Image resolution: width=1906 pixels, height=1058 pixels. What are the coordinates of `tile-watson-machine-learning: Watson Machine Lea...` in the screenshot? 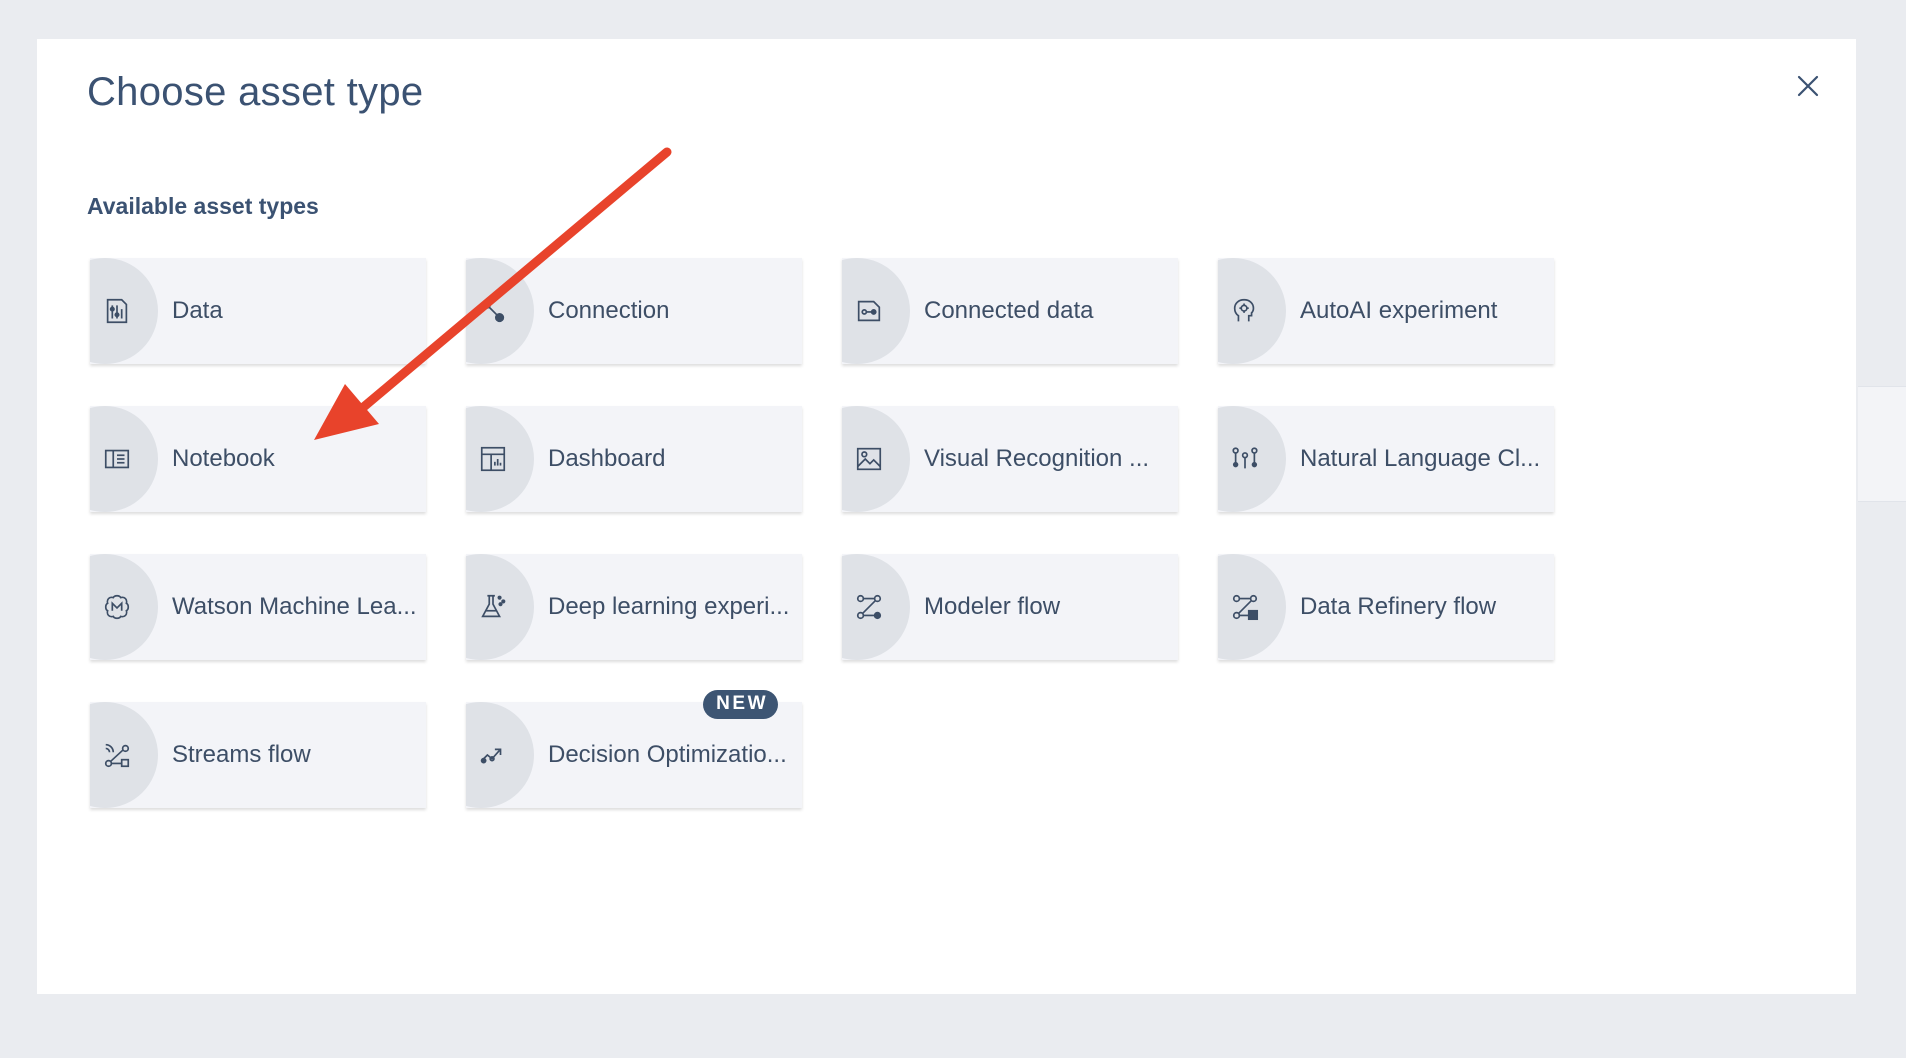 It's located at (258, 607).